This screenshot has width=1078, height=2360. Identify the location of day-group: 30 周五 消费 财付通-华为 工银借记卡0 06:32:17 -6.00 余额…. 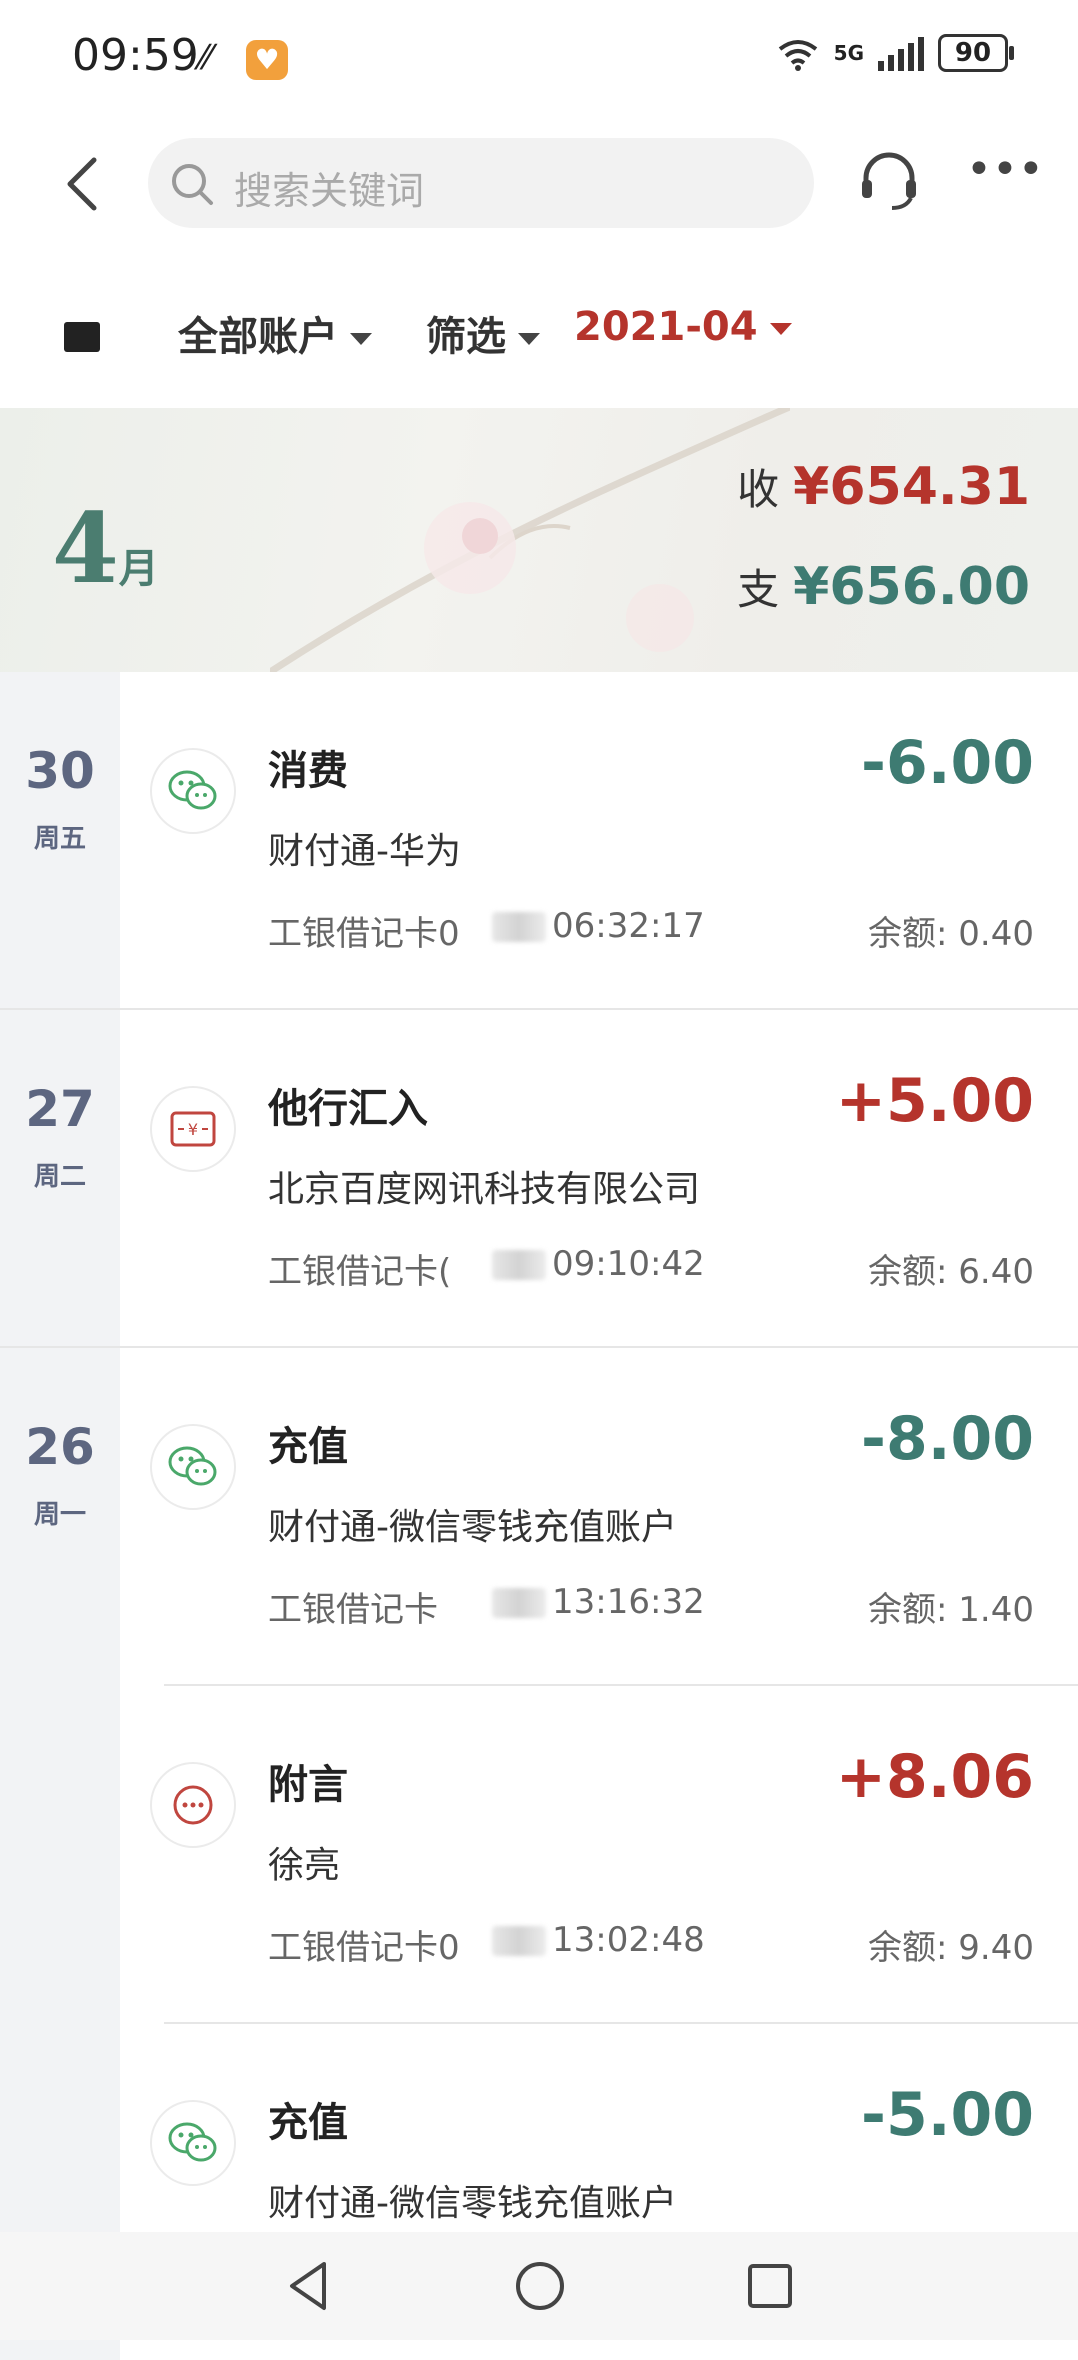
(539, 841).